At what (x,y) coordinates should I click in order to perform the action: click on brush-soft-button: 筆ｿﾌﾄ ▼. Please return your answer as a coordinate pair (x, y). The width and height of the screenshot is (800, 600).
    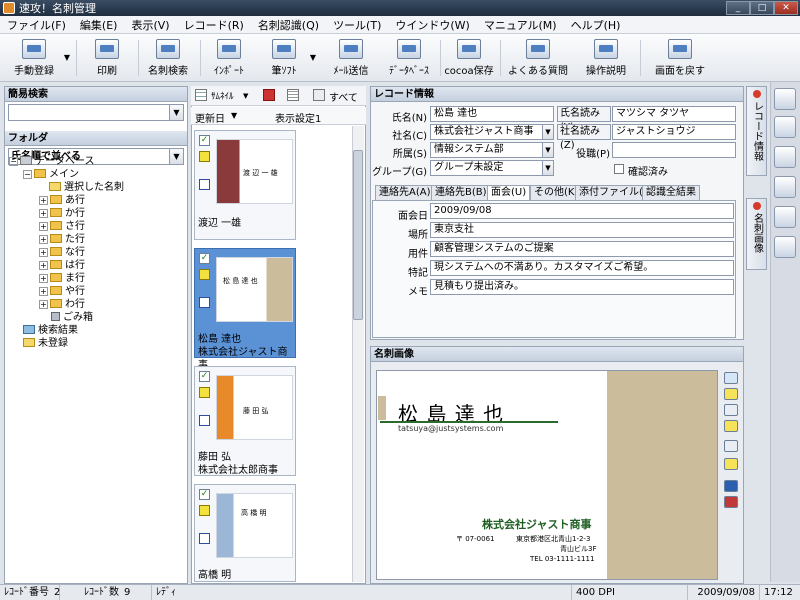
    Looking at the image, I should click on (289, 58).